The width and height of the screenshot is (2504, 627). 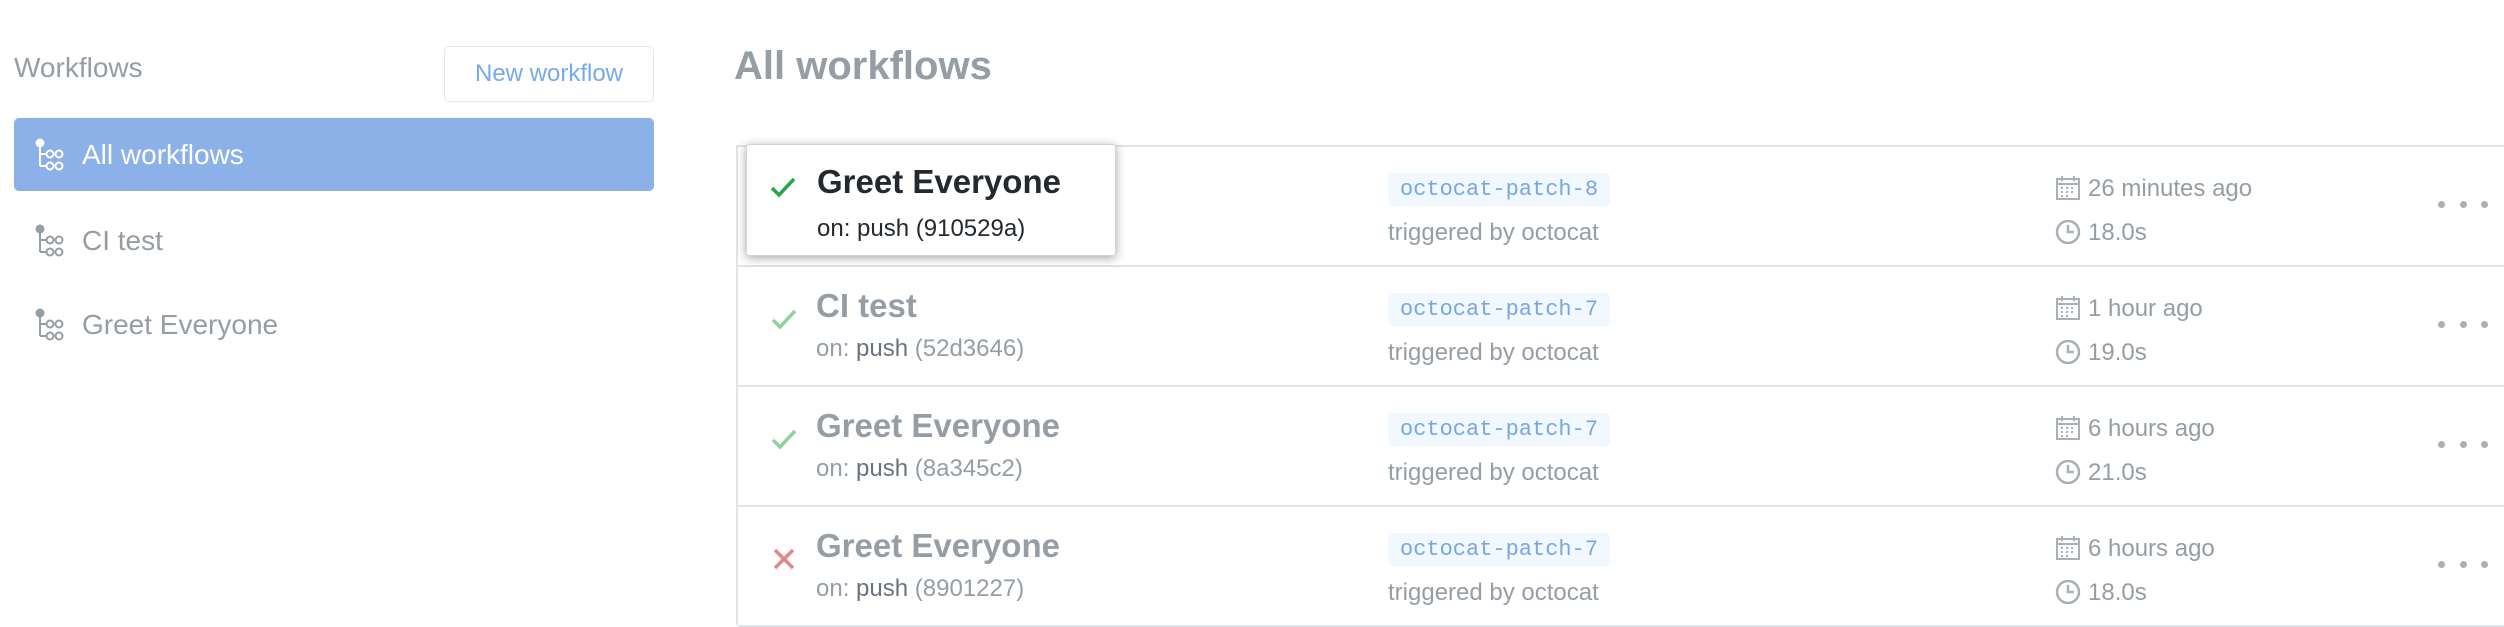 What do you see at coordinates (2170, 188) in the screenshot?
I see `time-ago: 26 minutes ago` at bounding box center [2170, 188].